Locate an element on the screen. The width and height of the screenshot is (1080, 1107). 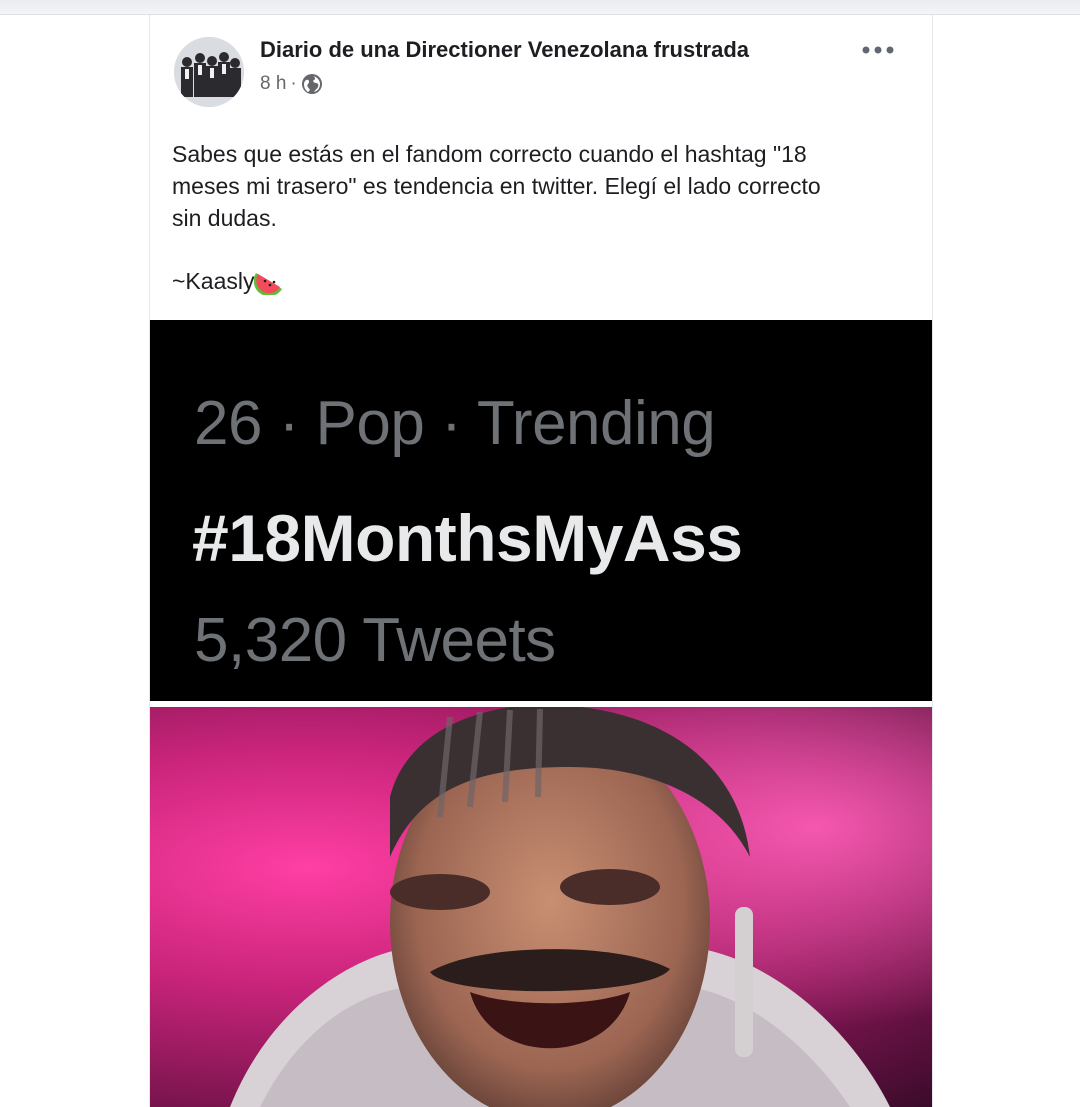
post-meta: 8 h · is located at coordinates (291, 84).